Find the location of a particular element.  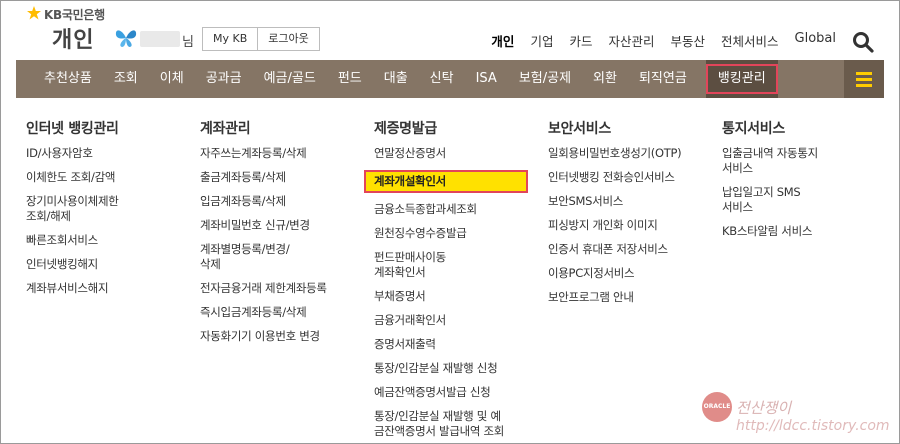

menu-item: 계좌개설확인서 is located at coordinates (446, 181).